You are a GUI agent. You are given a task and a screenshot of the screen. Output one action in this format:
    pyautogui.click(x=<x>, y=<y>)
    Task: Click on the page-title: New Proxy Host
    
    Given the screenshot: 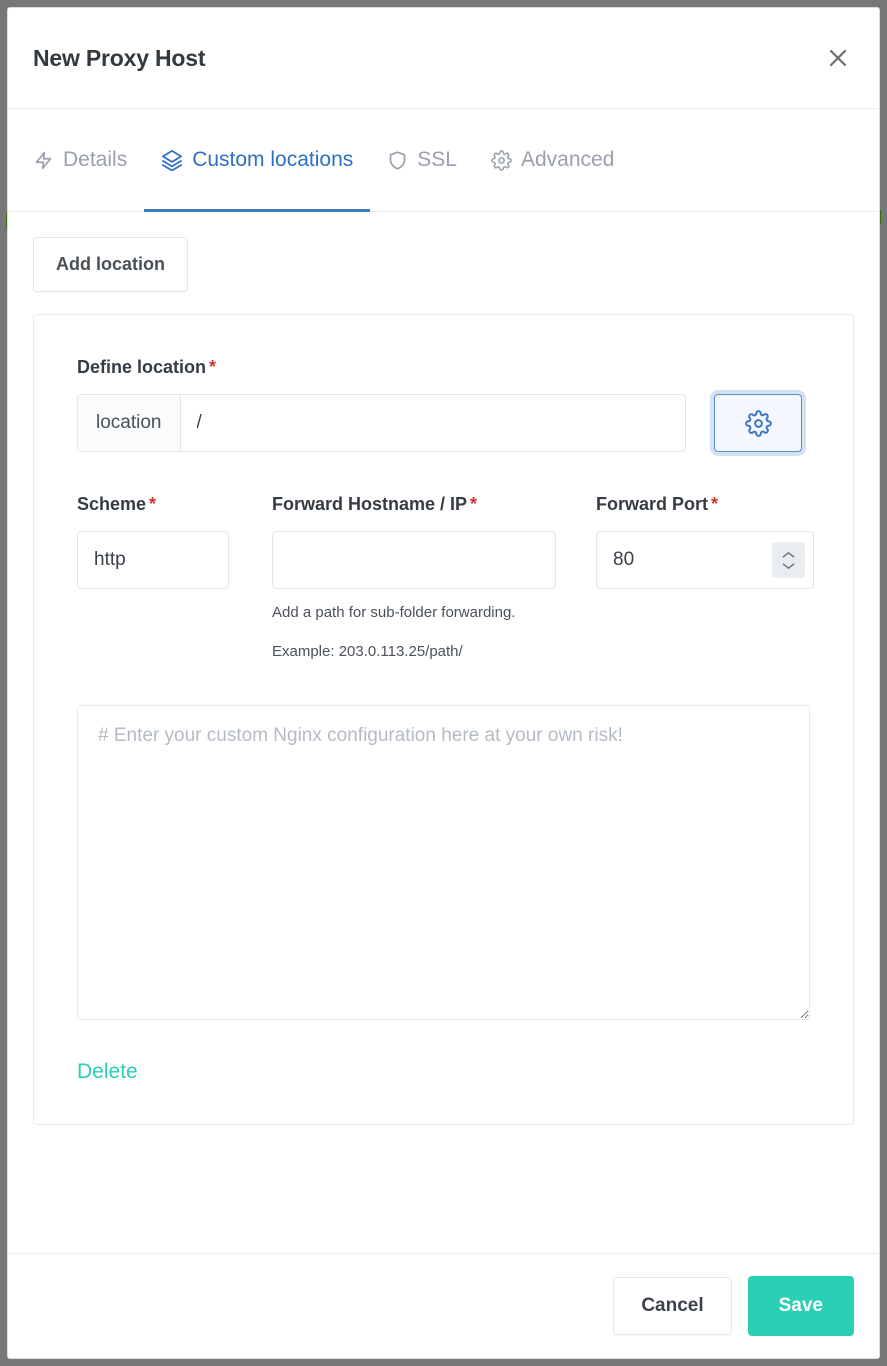 What is the action you would take?
    pyautogui.click(x=119, y=57)
    